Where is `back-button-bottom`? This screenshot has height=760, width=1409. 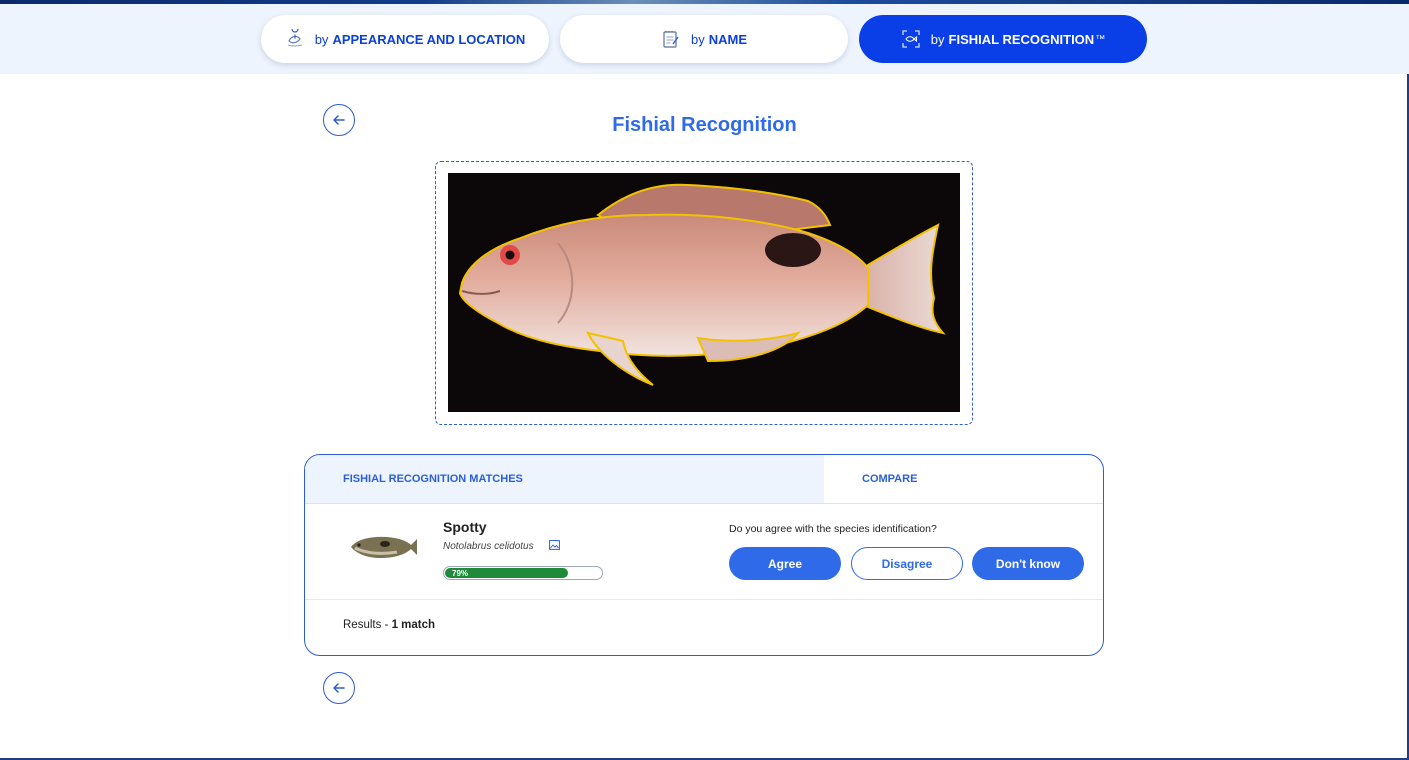
back-button-bottom is located at coordinates (339, 688).